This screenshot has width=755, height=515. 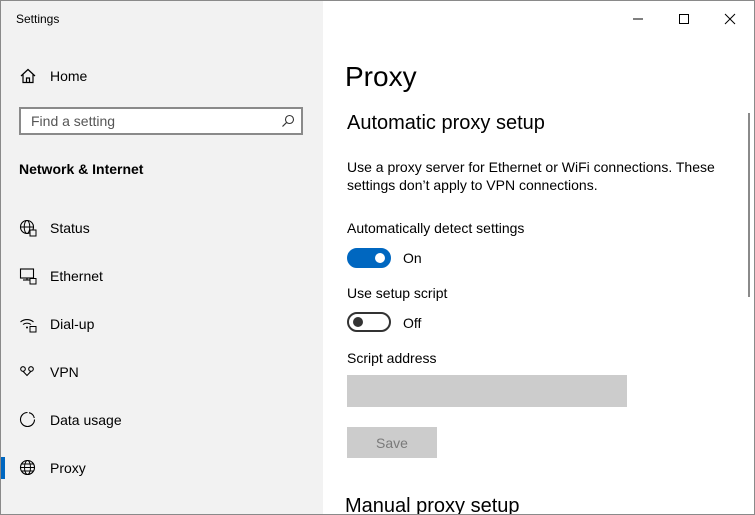 I want to click on ethernet-icon, so click(x=28, y=276).